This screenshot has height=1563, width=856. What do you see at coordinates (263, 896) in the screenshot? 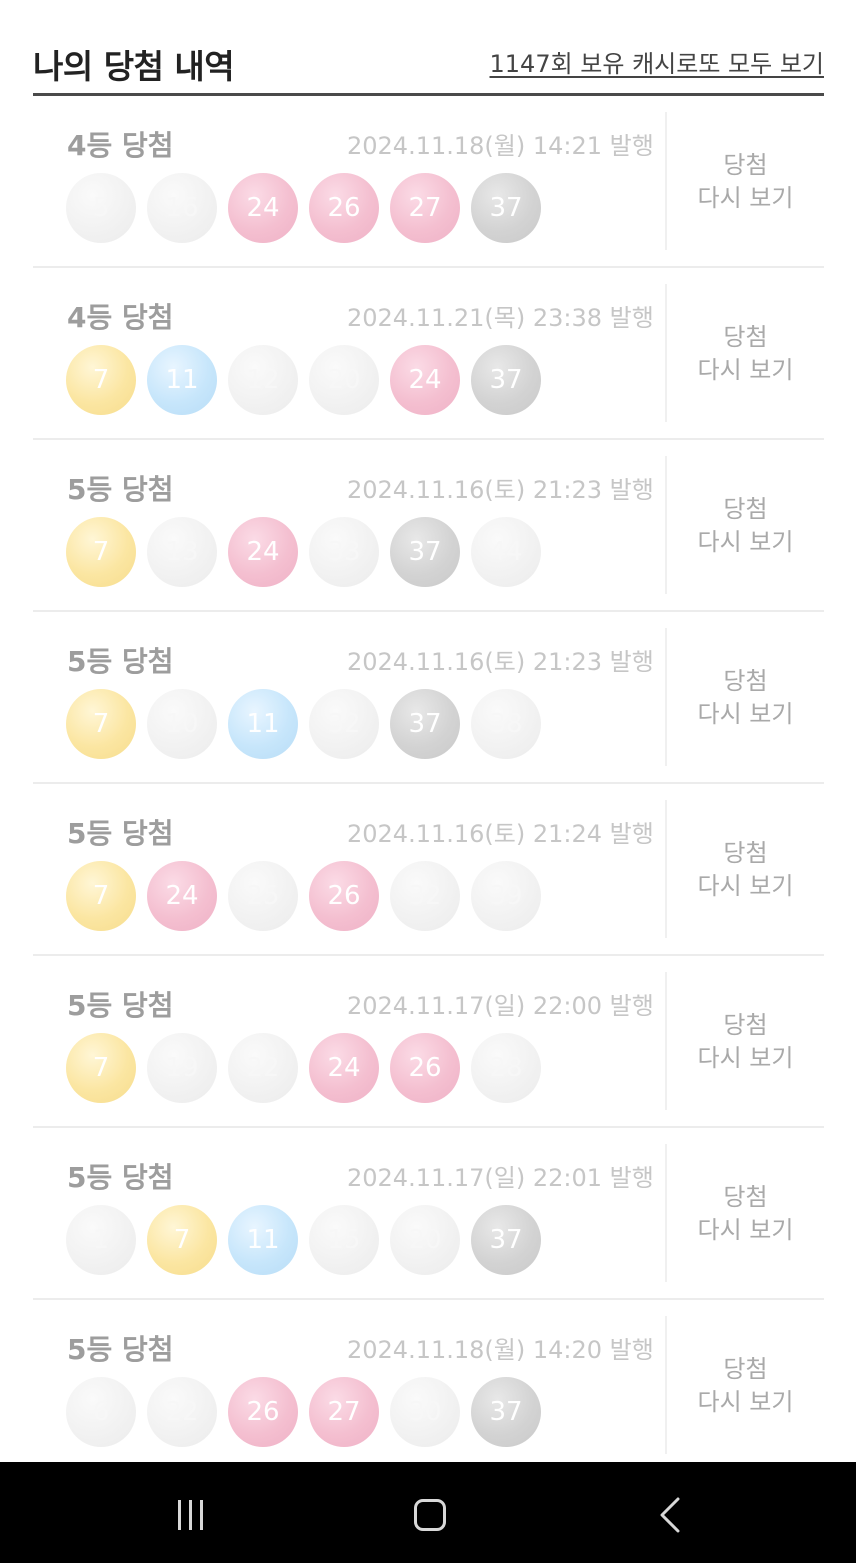
I see `lotto-ball: 25` at bounding box center [263, 896].